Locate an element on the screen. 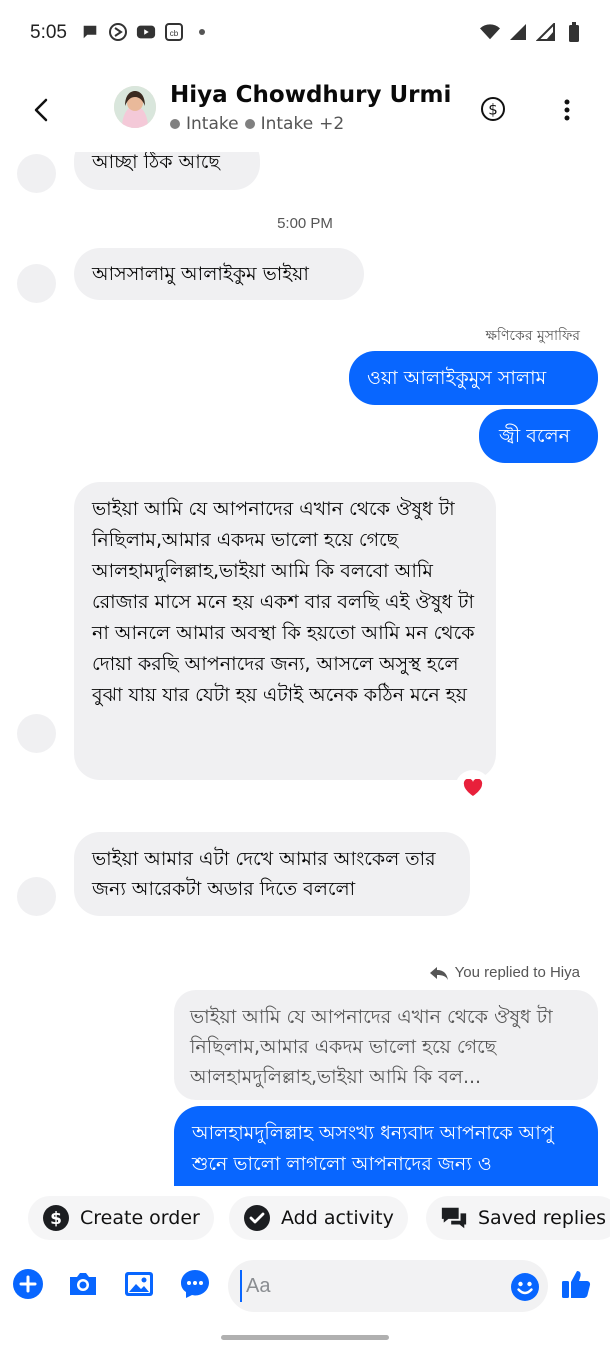  status-bar: 5:05 cb is located at coordinates (305, 33).